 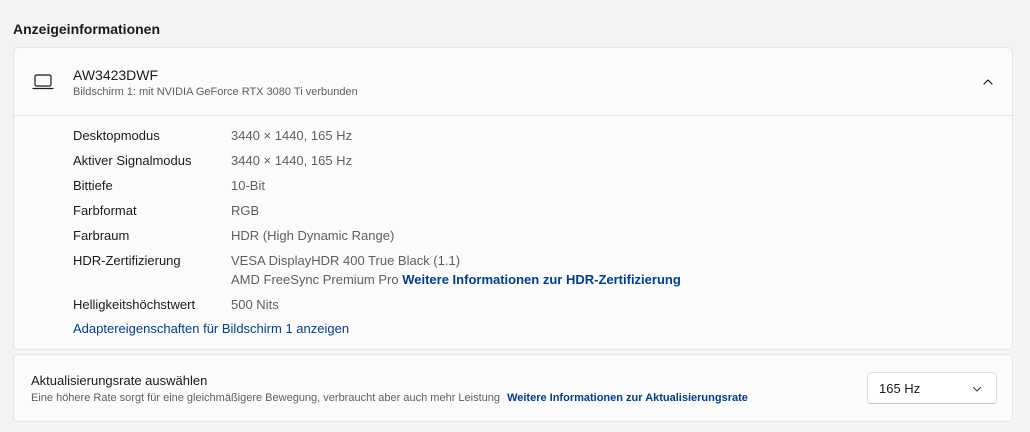 I want to click on section-title: Anzeigeinformationen, so click(x=87, y=29).